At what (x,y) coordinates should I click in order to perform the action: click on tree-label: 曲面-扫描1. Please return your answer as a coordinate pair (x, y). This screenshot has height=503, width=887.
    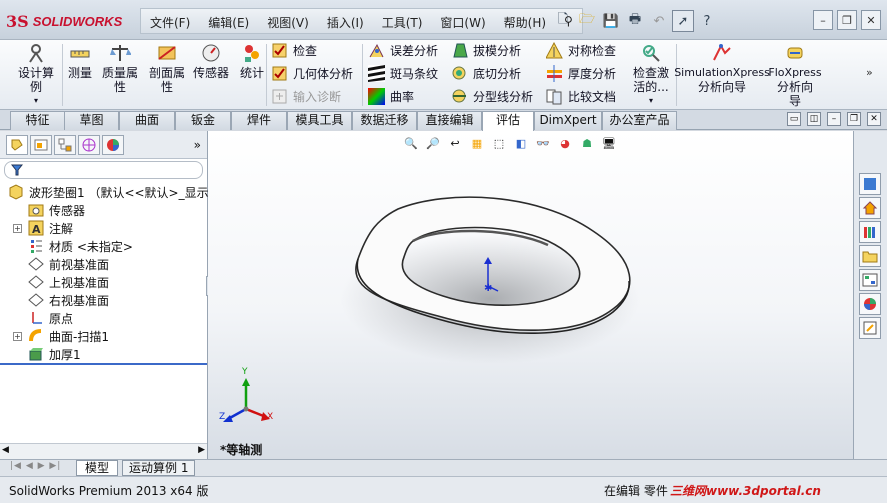
    Looking at the image, I should click on (79, 336).